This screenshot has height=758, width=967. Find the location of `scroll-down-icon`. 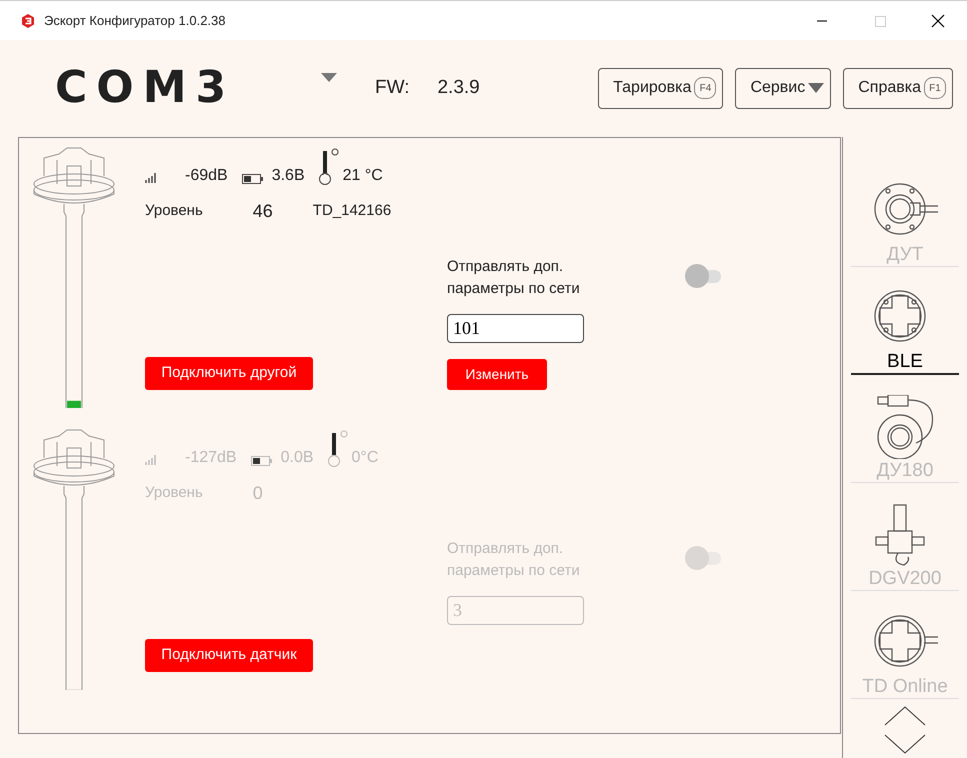

scroll-down-icon is located at coordinates (905, 744).